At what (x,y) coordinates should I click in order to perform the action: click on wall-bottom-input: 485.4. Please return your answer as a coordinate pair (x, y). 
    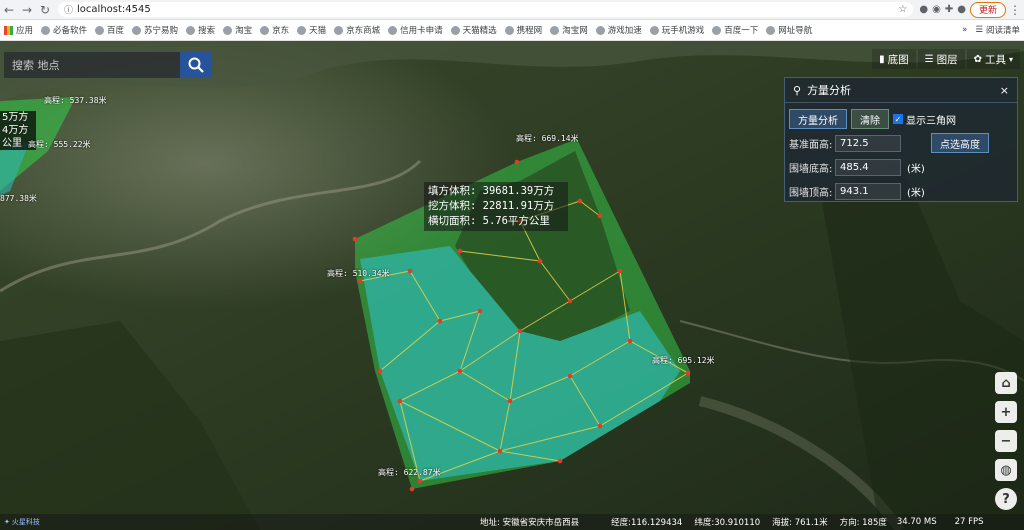
    Looking at the image, I should click on (868, 167).